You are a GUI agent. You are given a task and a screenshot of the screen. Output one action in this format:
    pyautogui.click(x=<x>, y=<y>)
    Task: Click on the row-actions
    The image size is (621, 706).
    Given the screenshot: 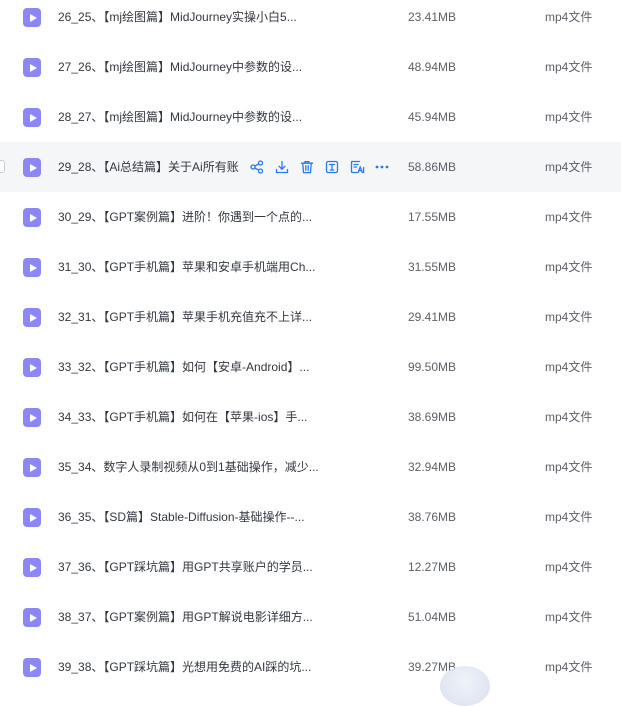 What is the action you would take?
    pyautogui.click(x=324, y=167)
    